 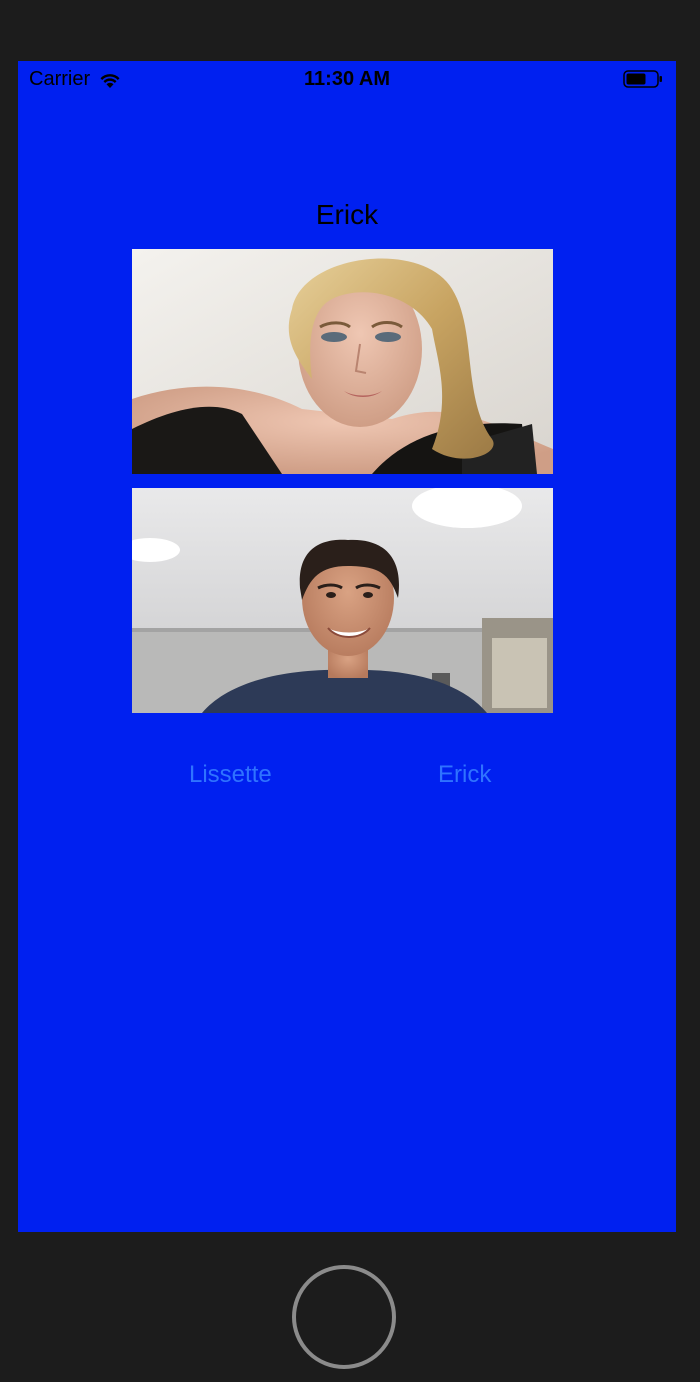 I want to click on home-button-icon, so click(x=344, y=1317).